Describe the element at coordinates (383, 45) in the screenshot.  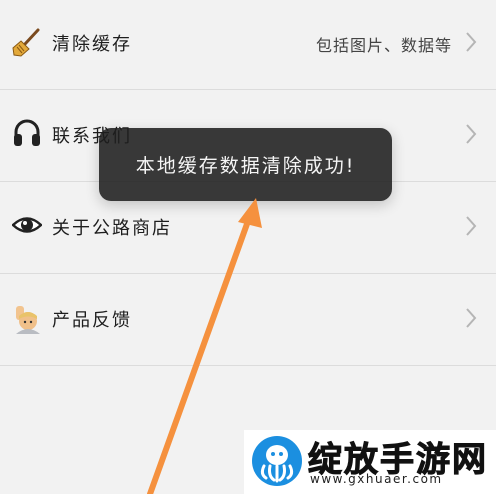
I see `settings-item-hint: 包括图片、数据等` at that location.